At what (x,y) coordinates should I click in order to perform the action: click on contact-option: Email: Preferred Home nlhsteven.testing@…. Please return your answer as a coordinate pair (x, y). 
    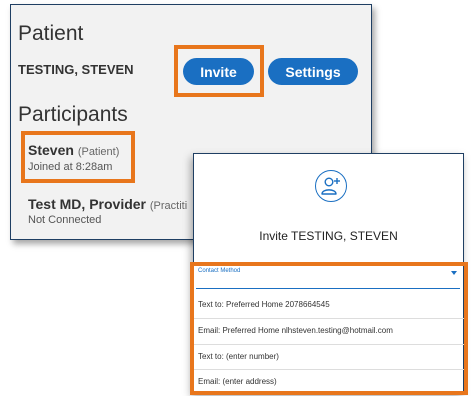
    Looking at the image, I should click on (295, 330).